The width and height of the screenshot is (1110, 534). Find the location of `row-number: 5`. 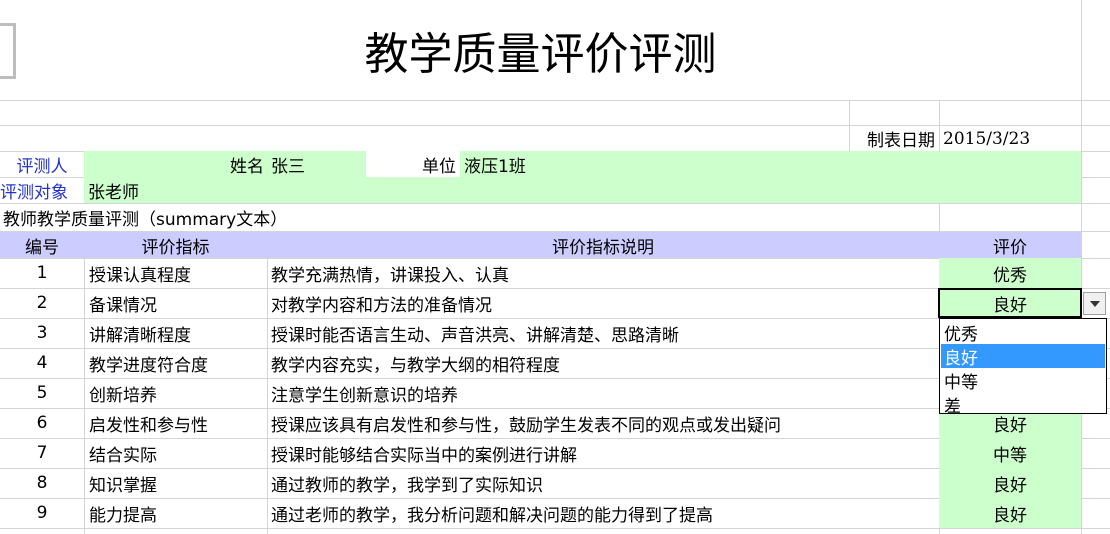

row-number: 5 is located at coordinates (42, 393).